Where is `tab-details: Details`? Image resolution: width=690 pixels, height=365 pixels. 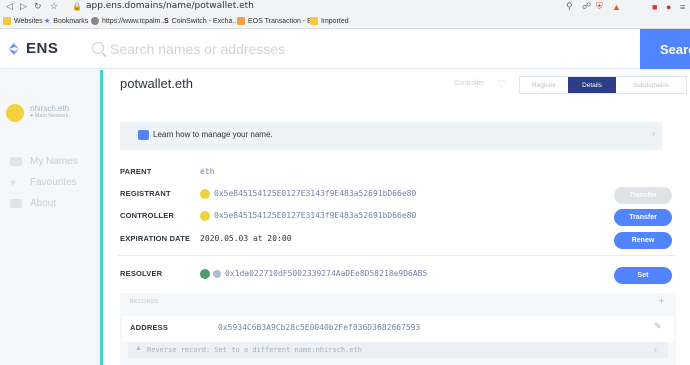 tab-details: Details is located at coordinates (592, 85).